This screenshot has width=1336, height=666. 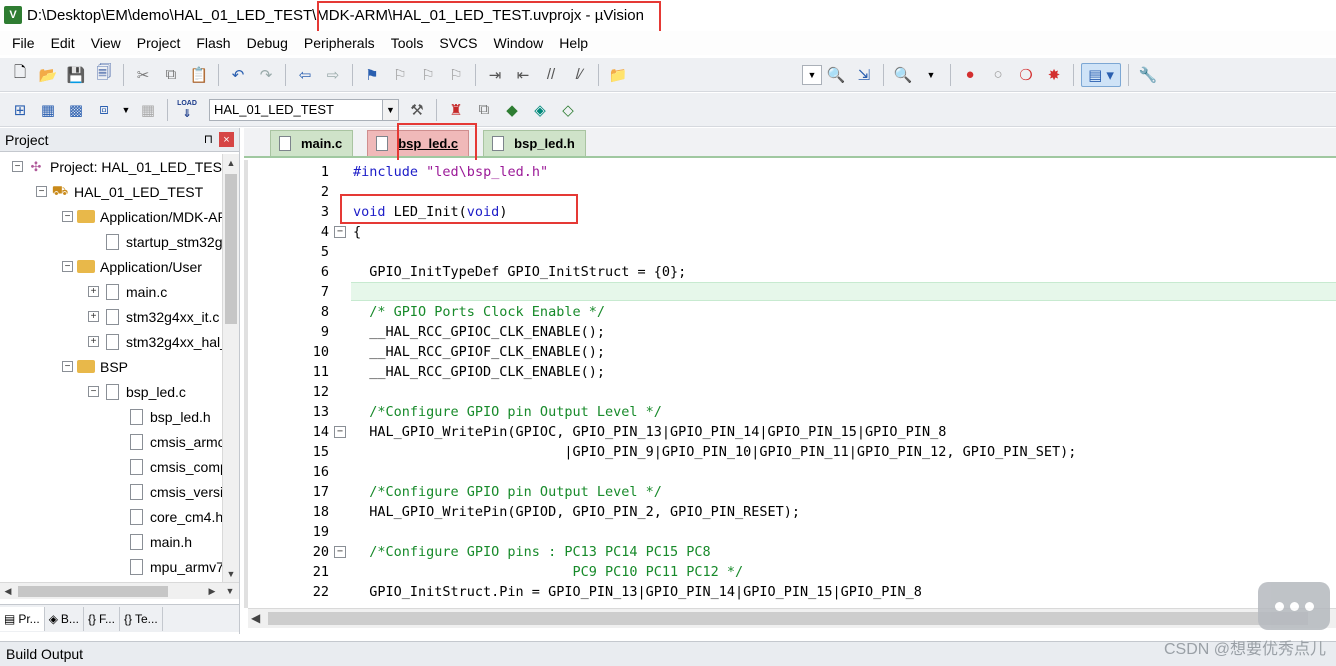 I want to click on rebuild-icon: ▩, so click(x=76, y=110).